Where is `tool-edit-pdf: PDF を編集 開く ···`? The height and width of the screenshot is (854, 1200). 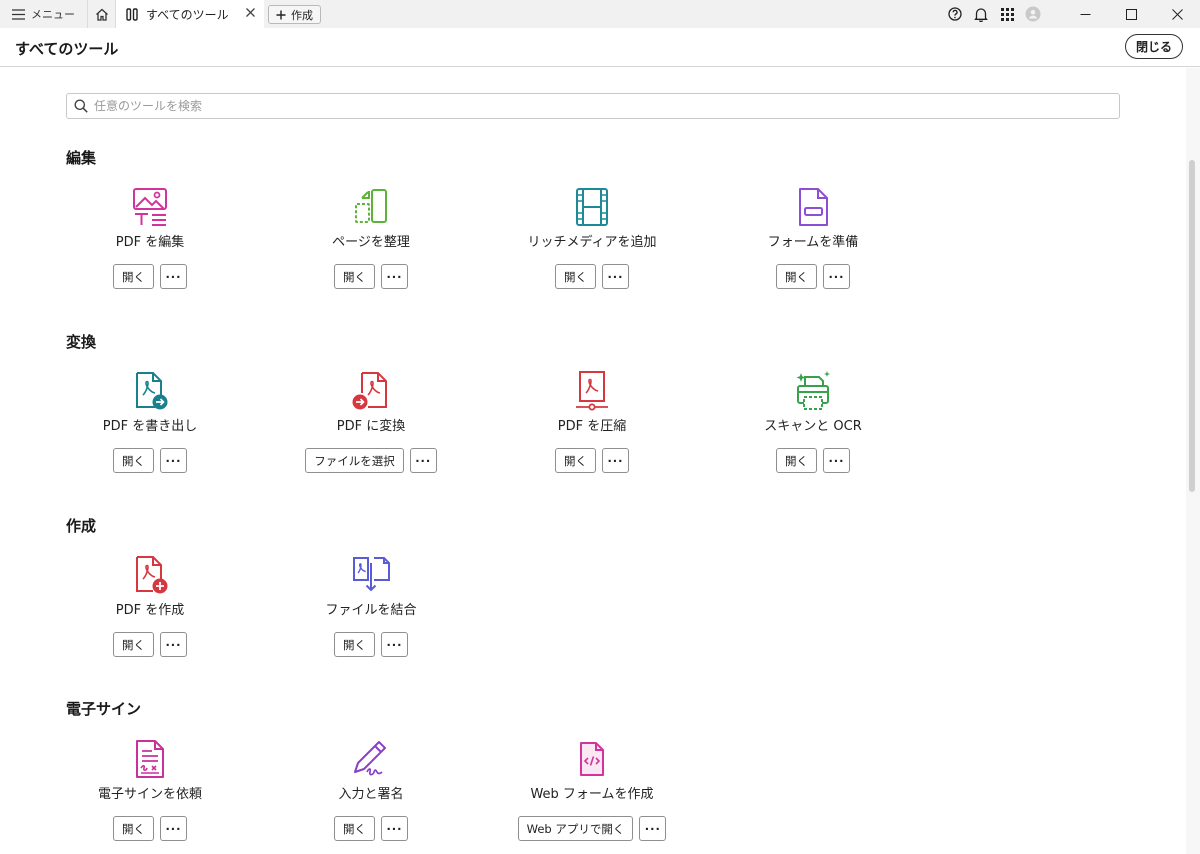 tool-edit-pdf: PDF を編集 開く ··· is located at coordinates (150, 238).